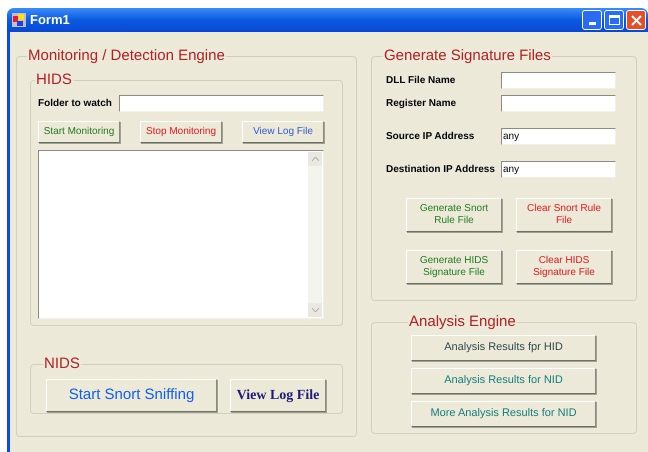 The height and width of the screenshot is (452, 648). What do you see at coordinates (50, 20) in the screenshot?
I see `window-title: Form1` at bounding box center [50, 20].